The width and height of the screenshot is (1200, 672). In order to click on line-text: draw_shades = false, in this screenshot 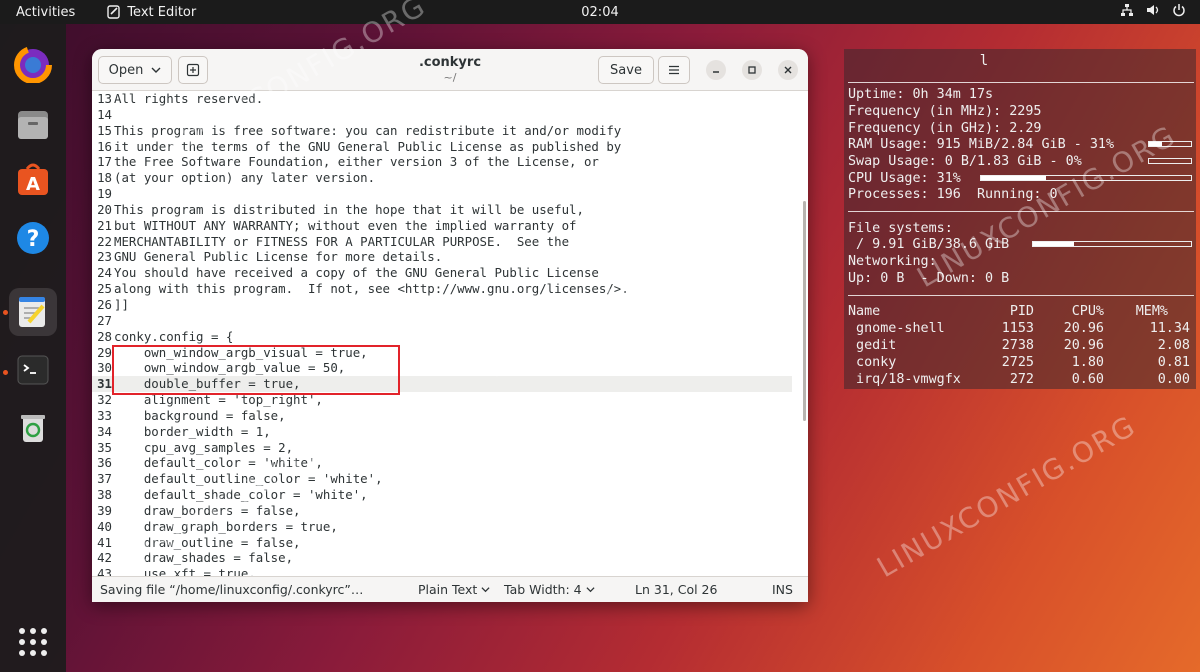, I will do `click(204, 558)`.